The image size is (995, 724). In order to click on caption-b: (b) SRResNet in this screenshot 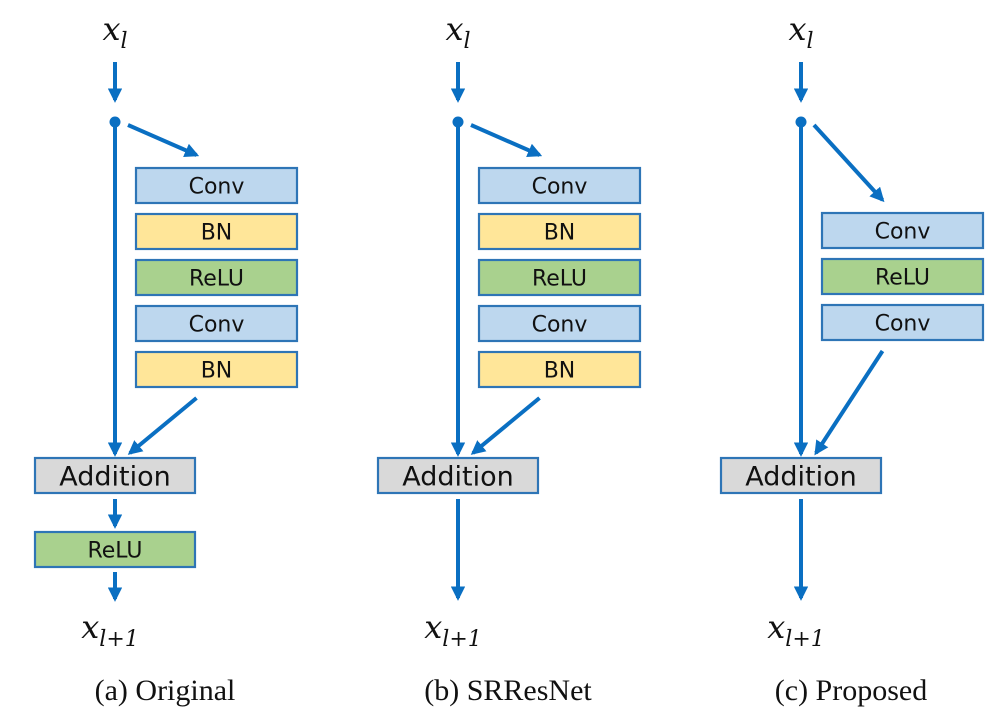, I will do `click(508, 690)`.